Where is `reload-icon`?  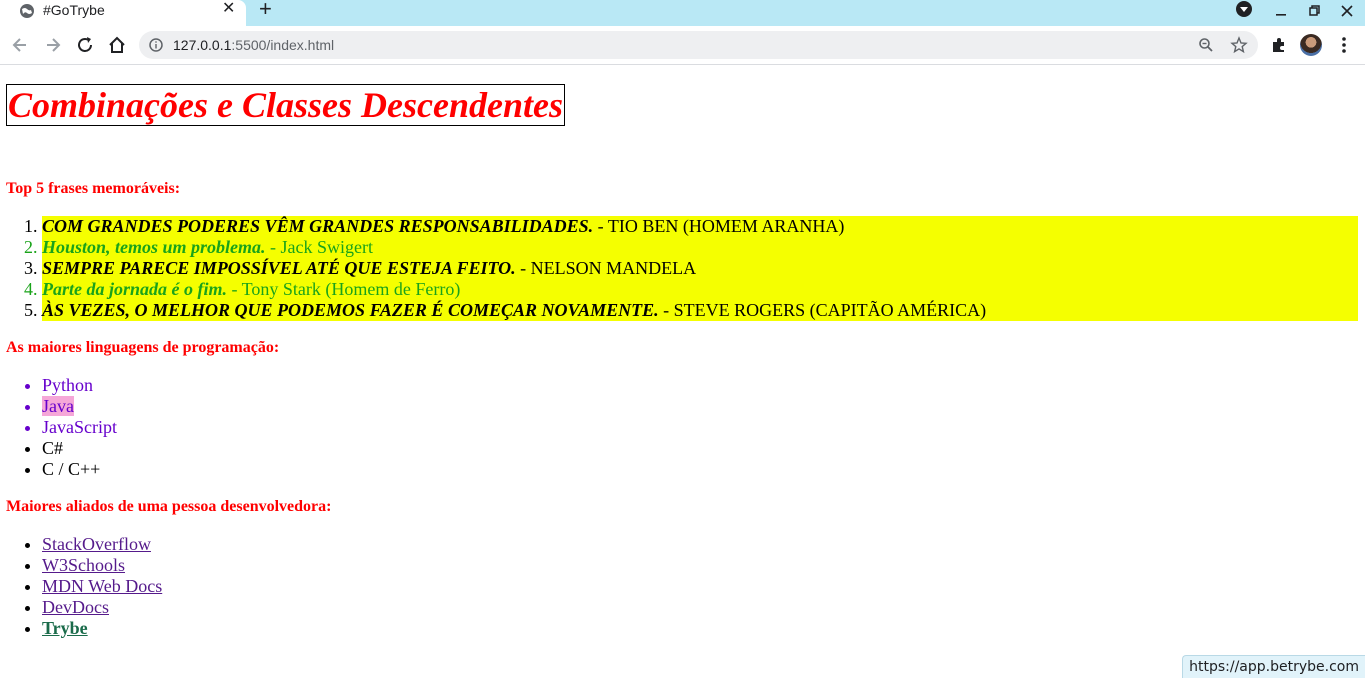
reload-icon is located at coordinates (85, 45).